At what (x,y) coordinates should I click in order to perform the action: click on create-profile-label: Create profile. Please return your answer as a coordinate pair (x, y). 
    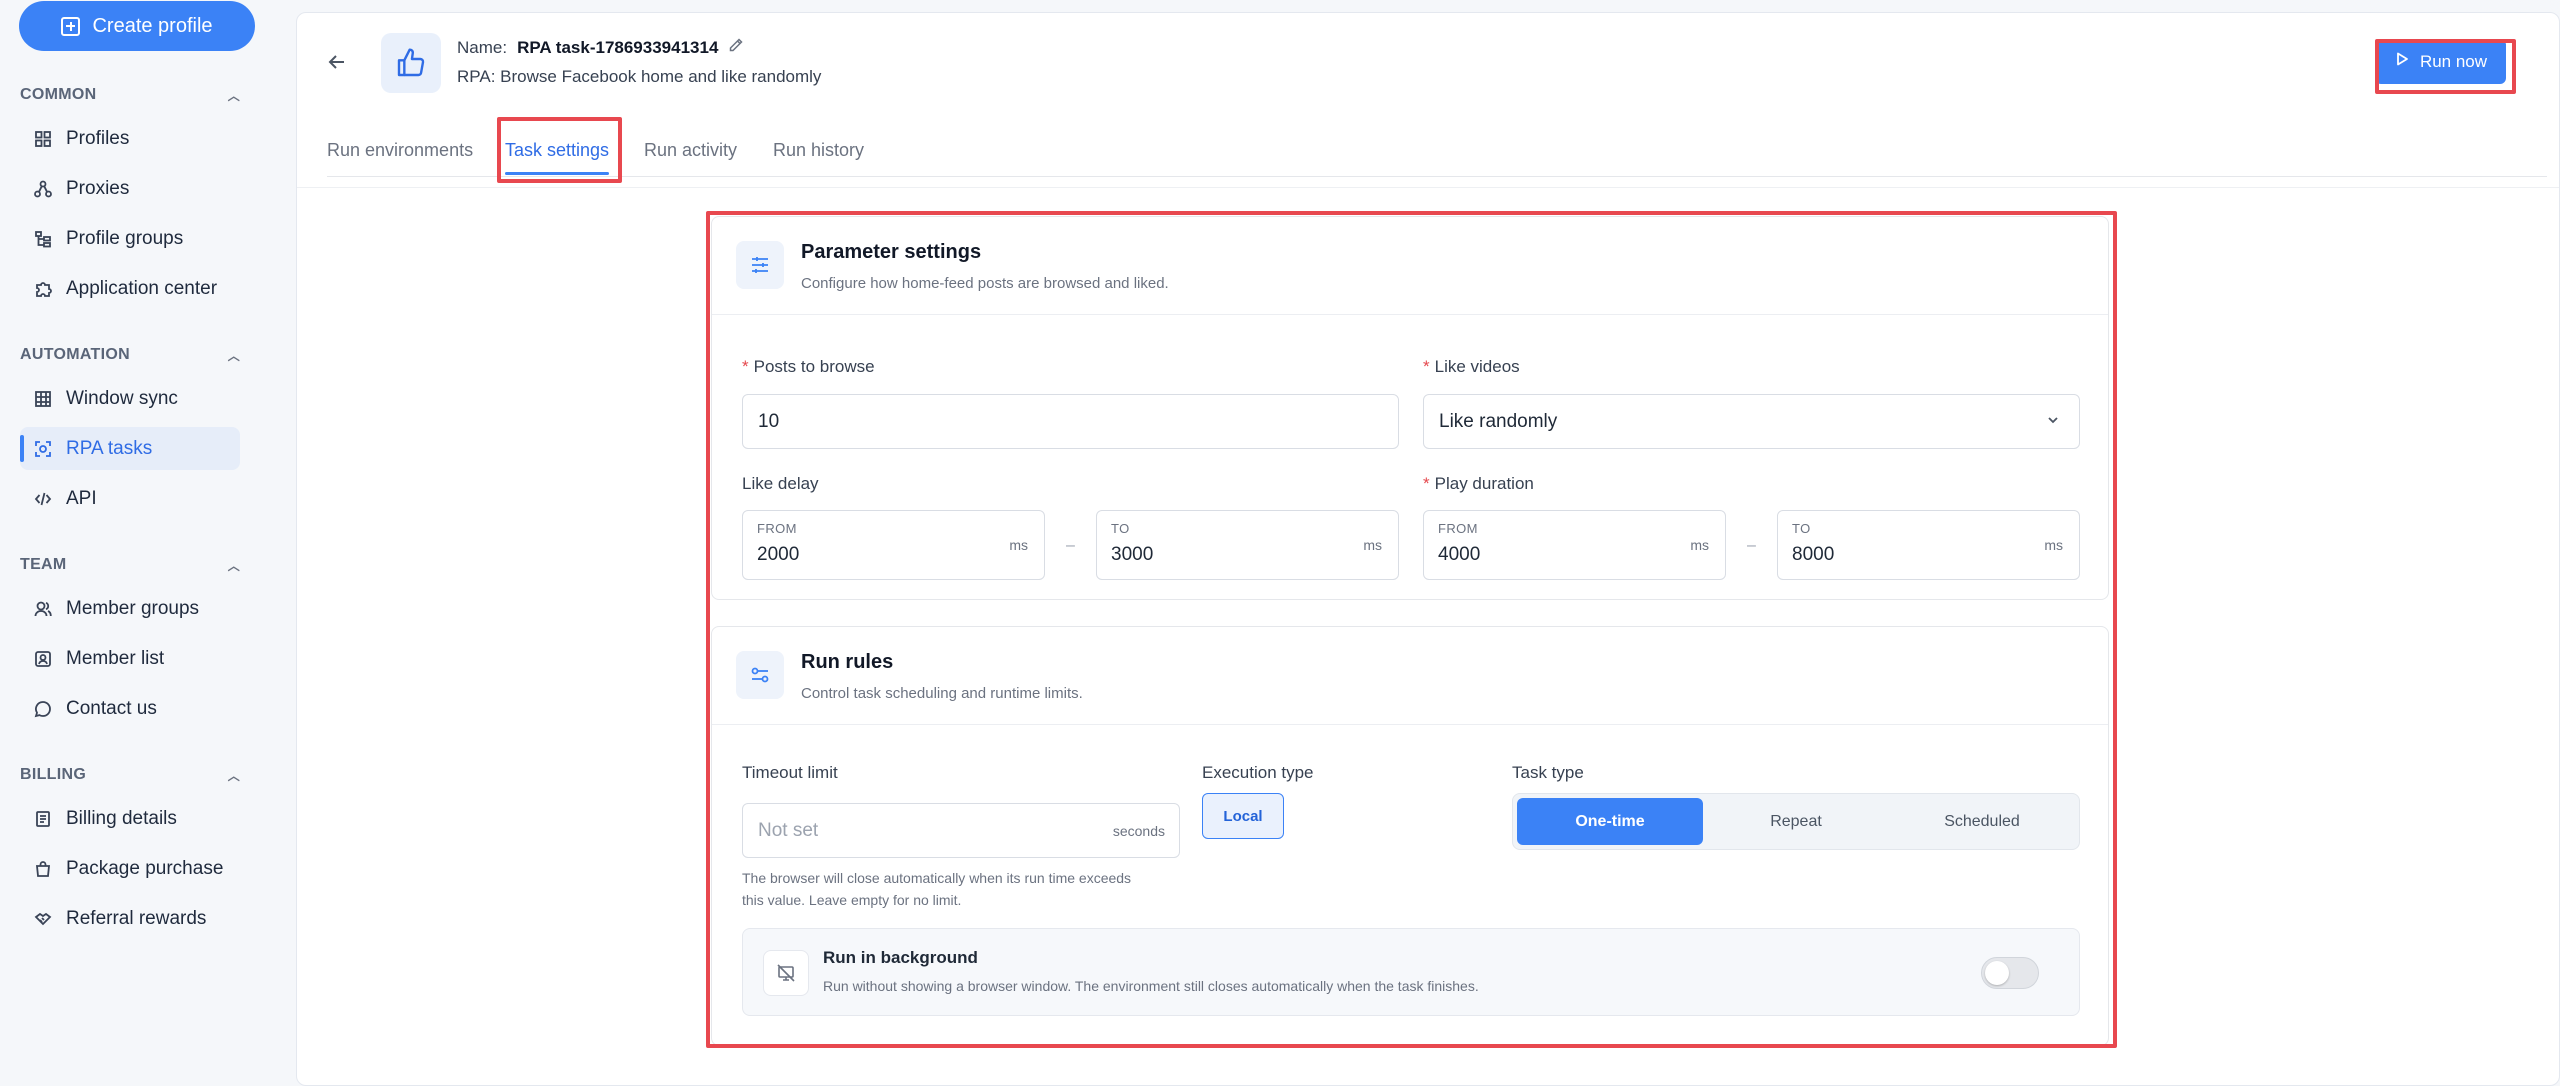
    Looking at the image, I should click on (152, 25).